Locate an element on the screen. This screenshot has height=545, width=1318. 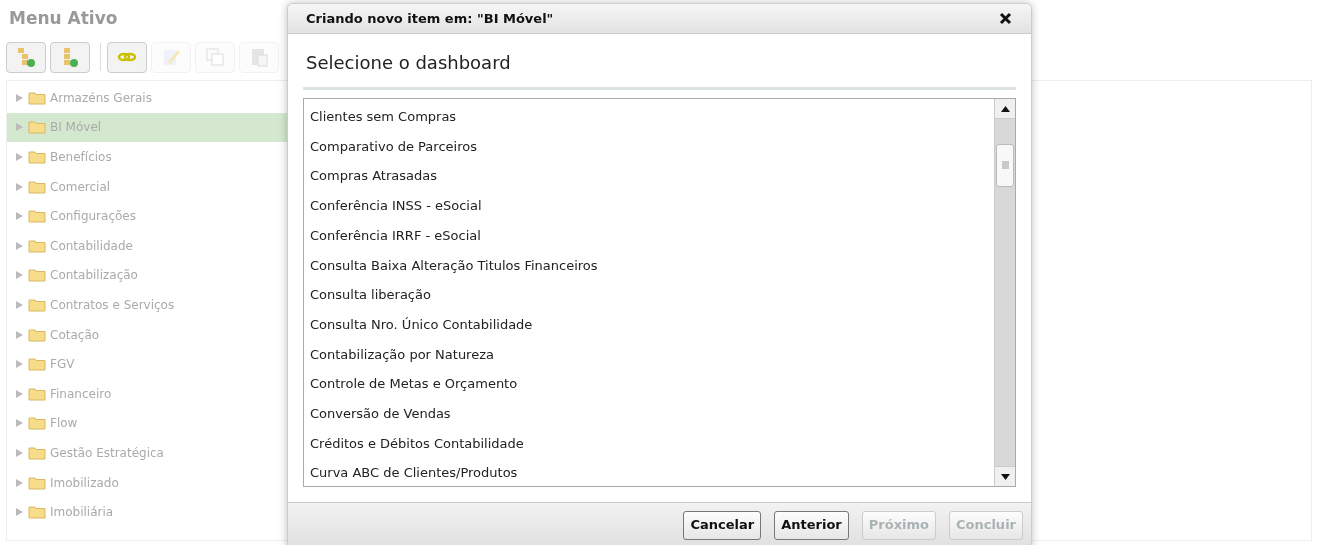
tree-item: Configurações is located at coordinates (151, 216).